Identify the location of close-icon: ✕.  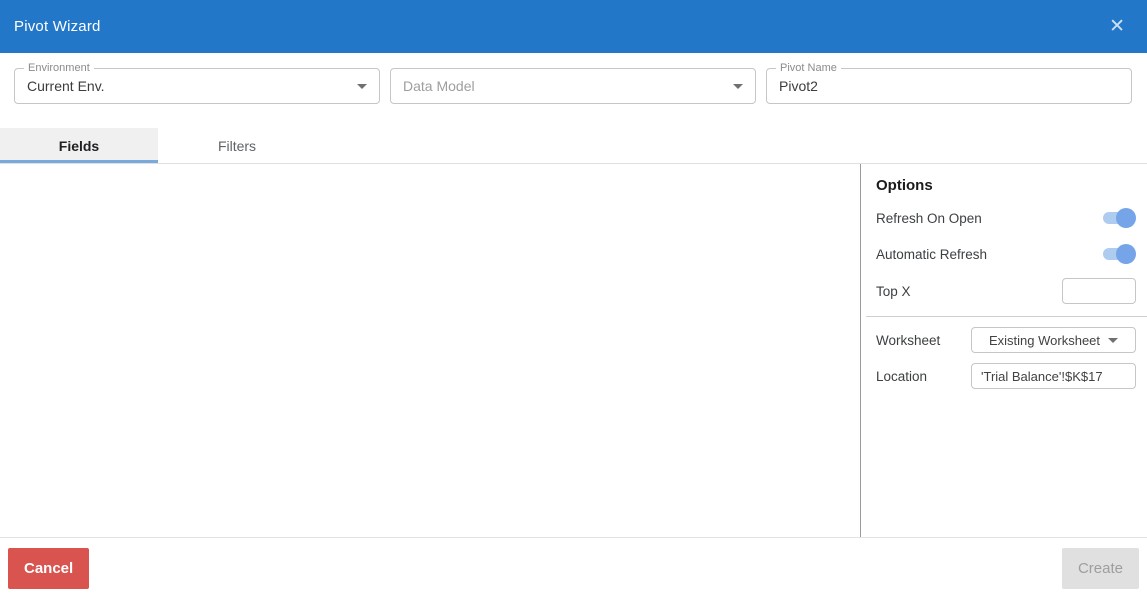
(1117, 26).